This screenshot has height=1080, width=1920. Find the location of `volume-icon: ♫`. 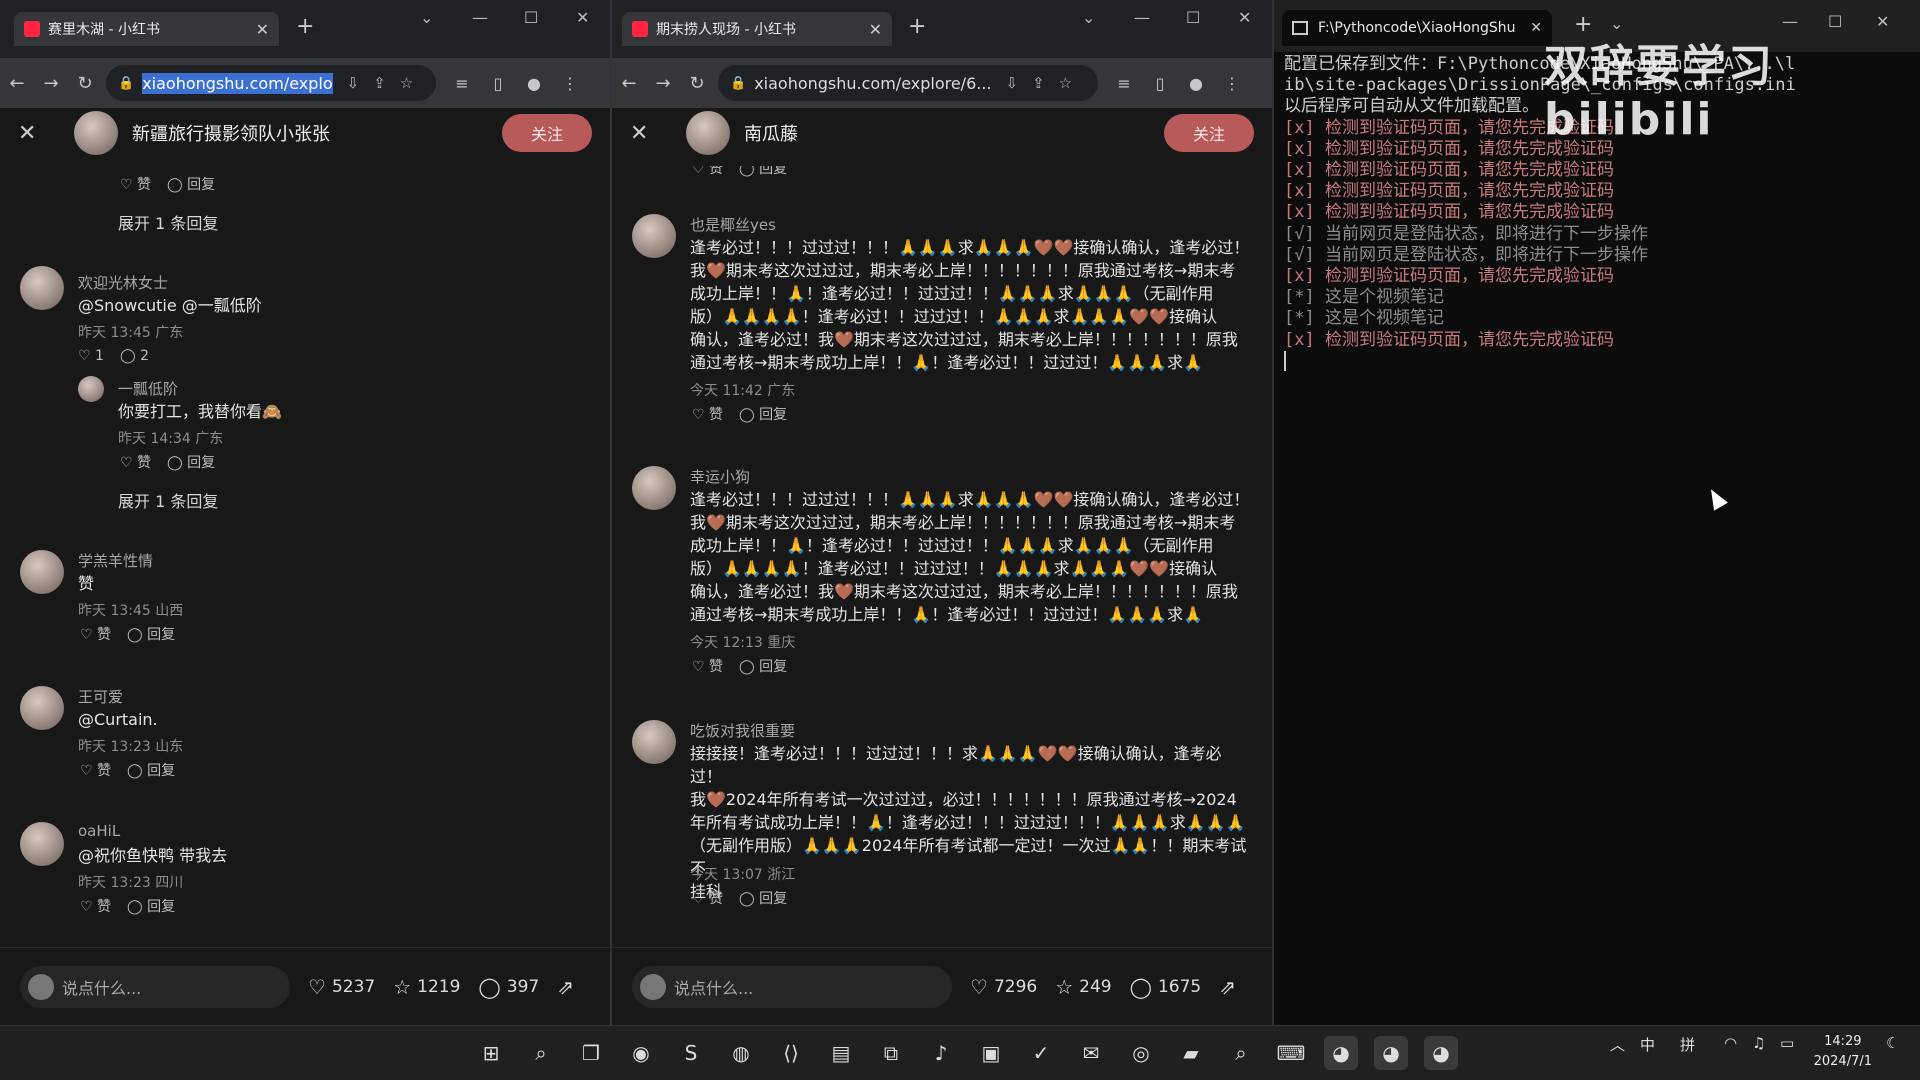

volume-icon: ♫ is located at coordinates (1758, 1043).